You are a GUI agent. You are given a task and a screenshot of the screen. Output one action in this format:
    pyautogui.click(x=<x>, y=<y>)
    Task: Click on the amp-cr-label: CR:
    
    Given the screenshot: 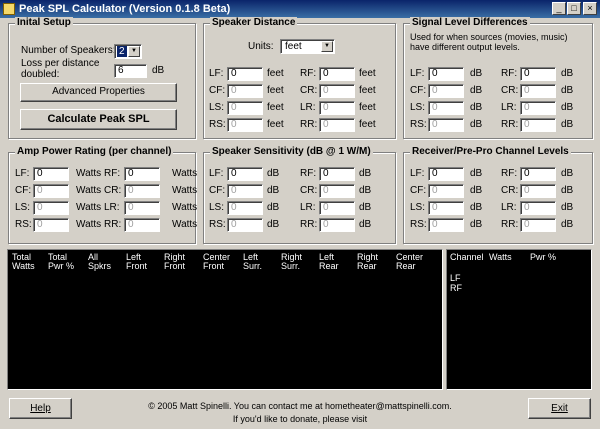 What is the action you would take?
    pyautogui.click(x=113, y=190)
    